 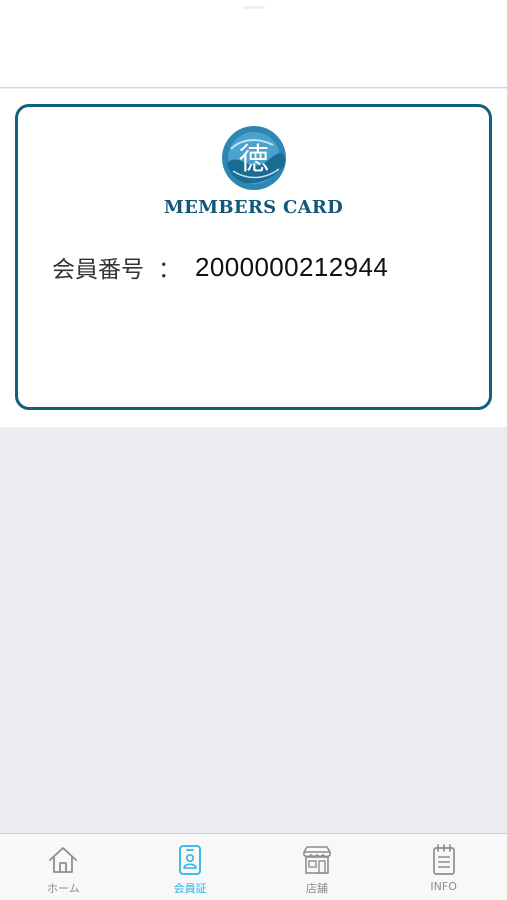 I want to click on tab-member-card: 会員証, so click(x=190, y=867).